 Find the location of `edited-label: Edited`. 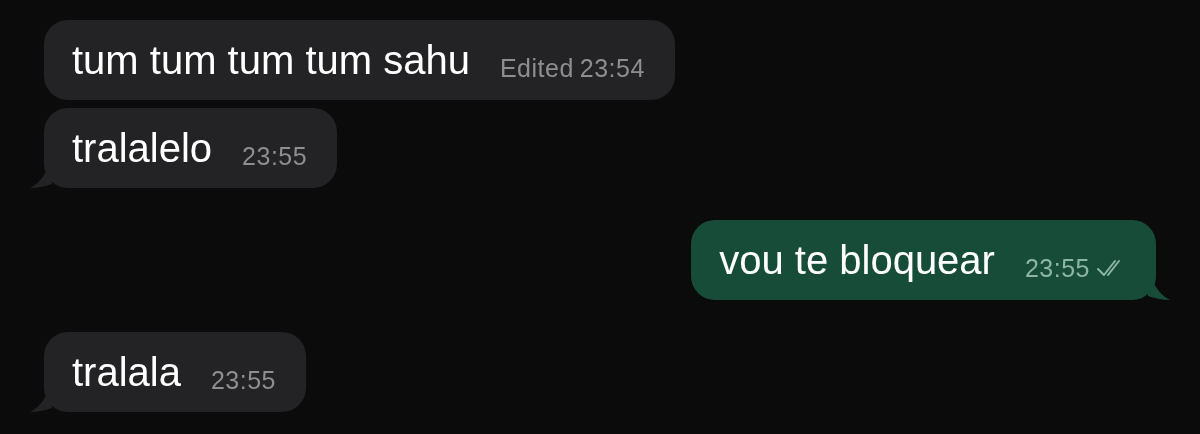

edited-label: Edited is located at coordinates (536, 68).